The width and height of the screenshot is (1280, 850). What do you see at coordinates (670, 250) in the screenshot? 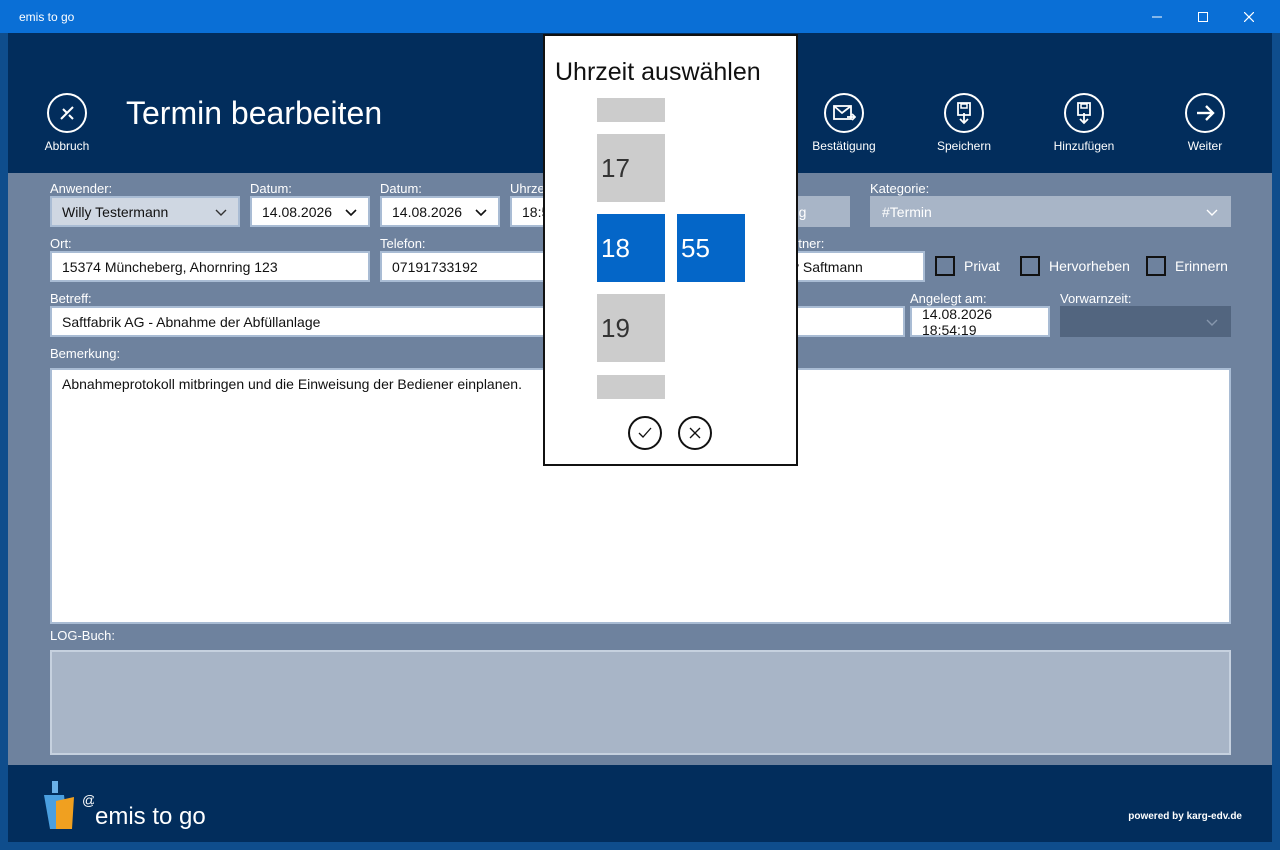
I see `time-picker-dialog: Uhrzeit auswählen 17 18 55 19` at bounding box center [670, 250].